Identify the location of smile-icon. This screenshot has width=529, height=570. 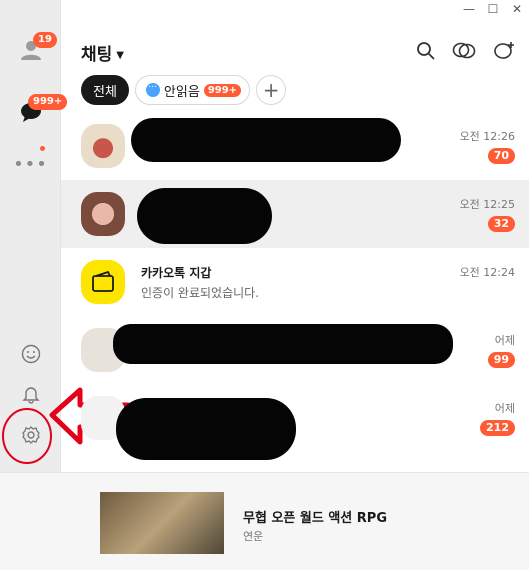
(30, 354).